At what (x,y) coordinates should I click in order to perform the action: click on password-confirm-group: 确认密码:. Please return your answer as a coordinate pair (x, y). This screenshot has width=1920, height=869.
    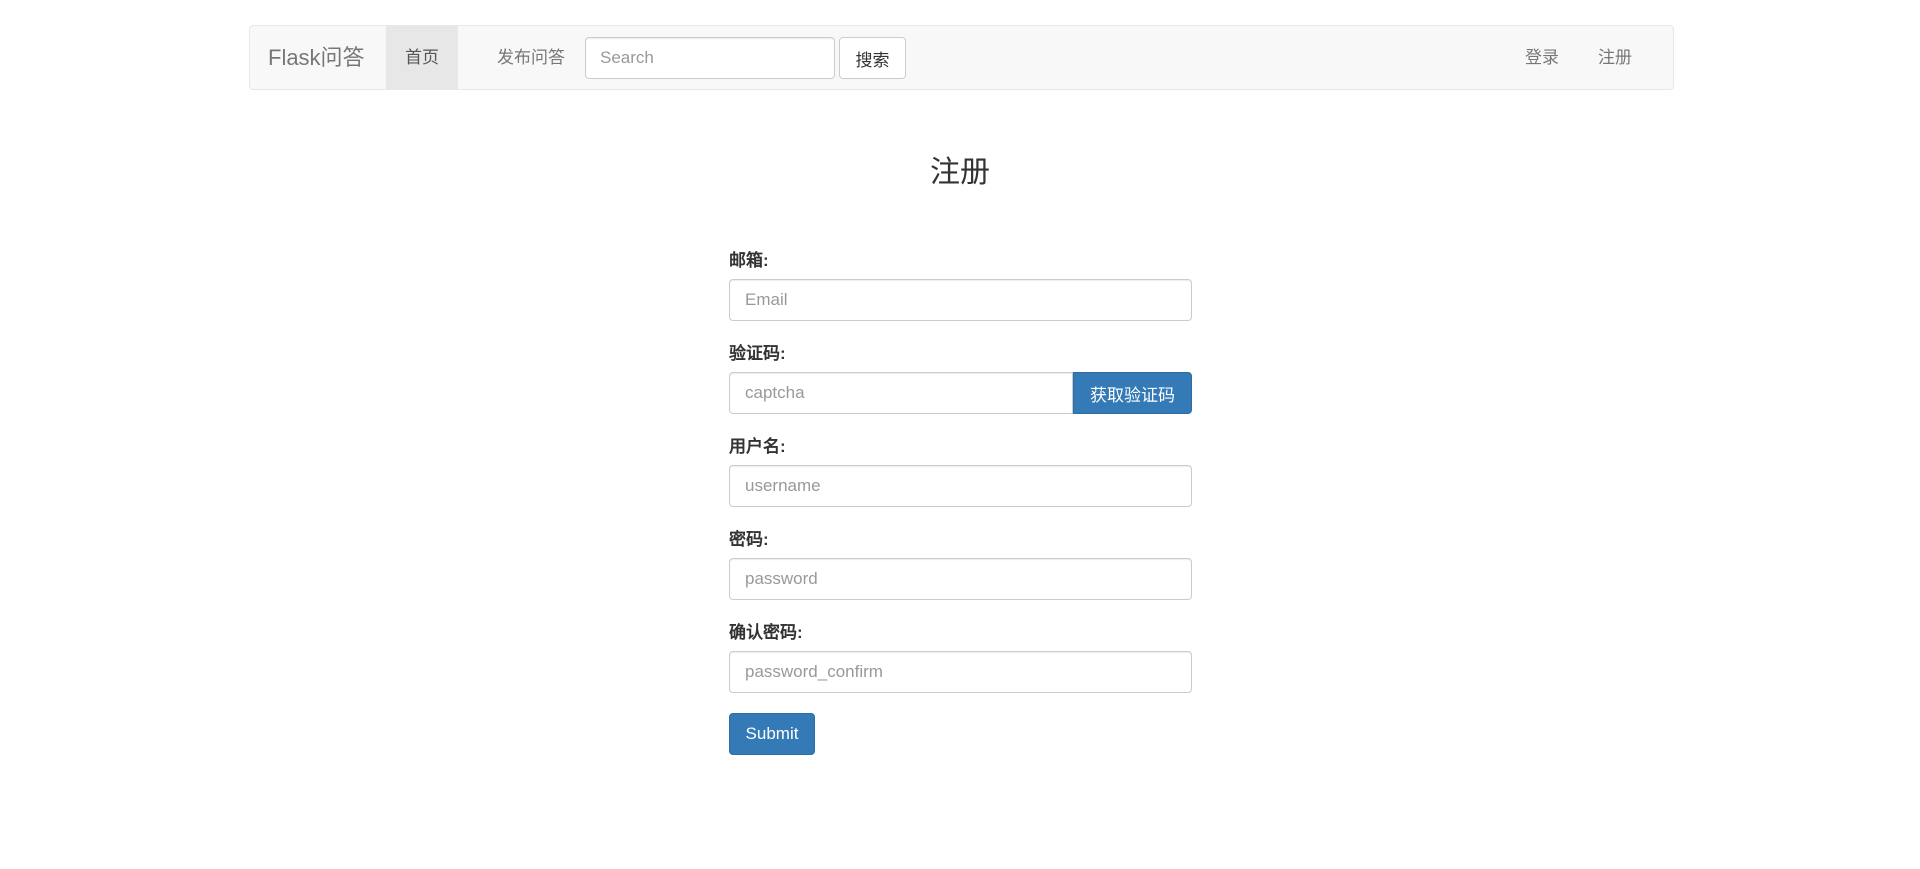
    Looking at the image, I should click on (960, 666).